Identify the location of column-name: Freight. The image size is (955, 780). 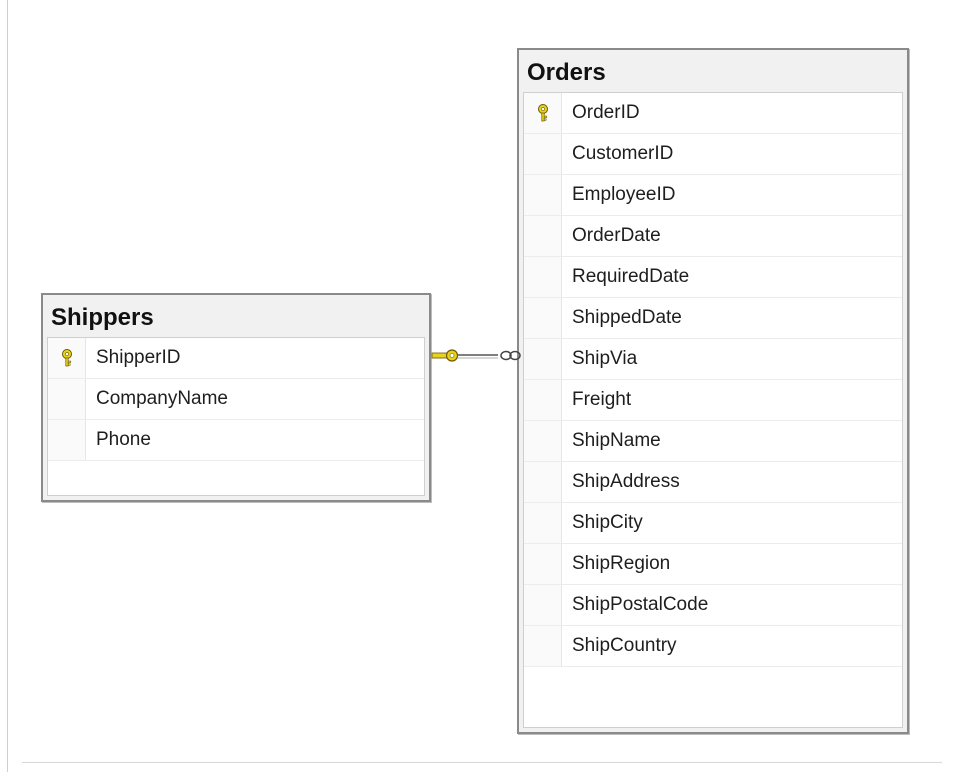
(602, 399).